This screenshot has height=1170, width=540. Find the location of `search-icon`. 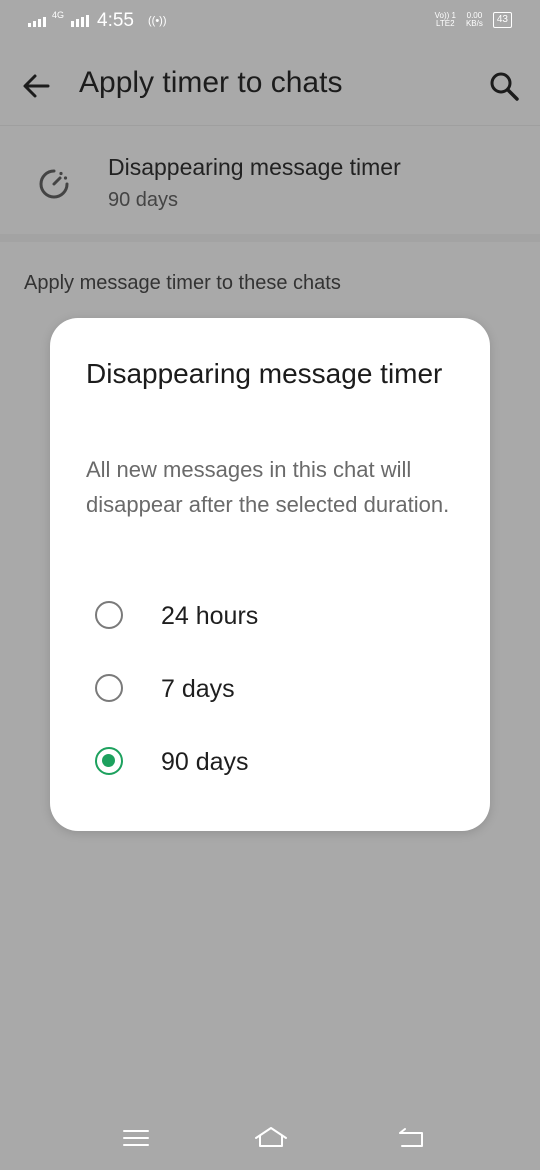

search-icon is located at coordinates (504, 86).